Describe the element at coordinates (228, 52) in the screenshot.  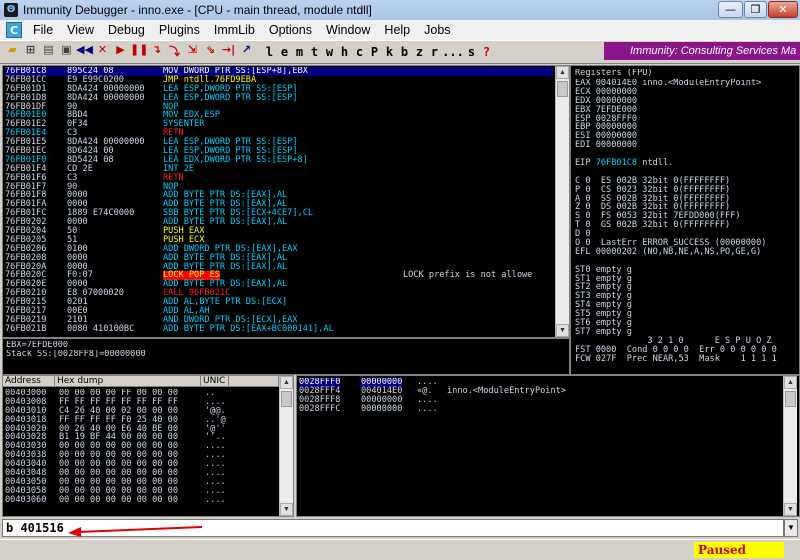
I see `execute-till-return-icon: →|` at that location.